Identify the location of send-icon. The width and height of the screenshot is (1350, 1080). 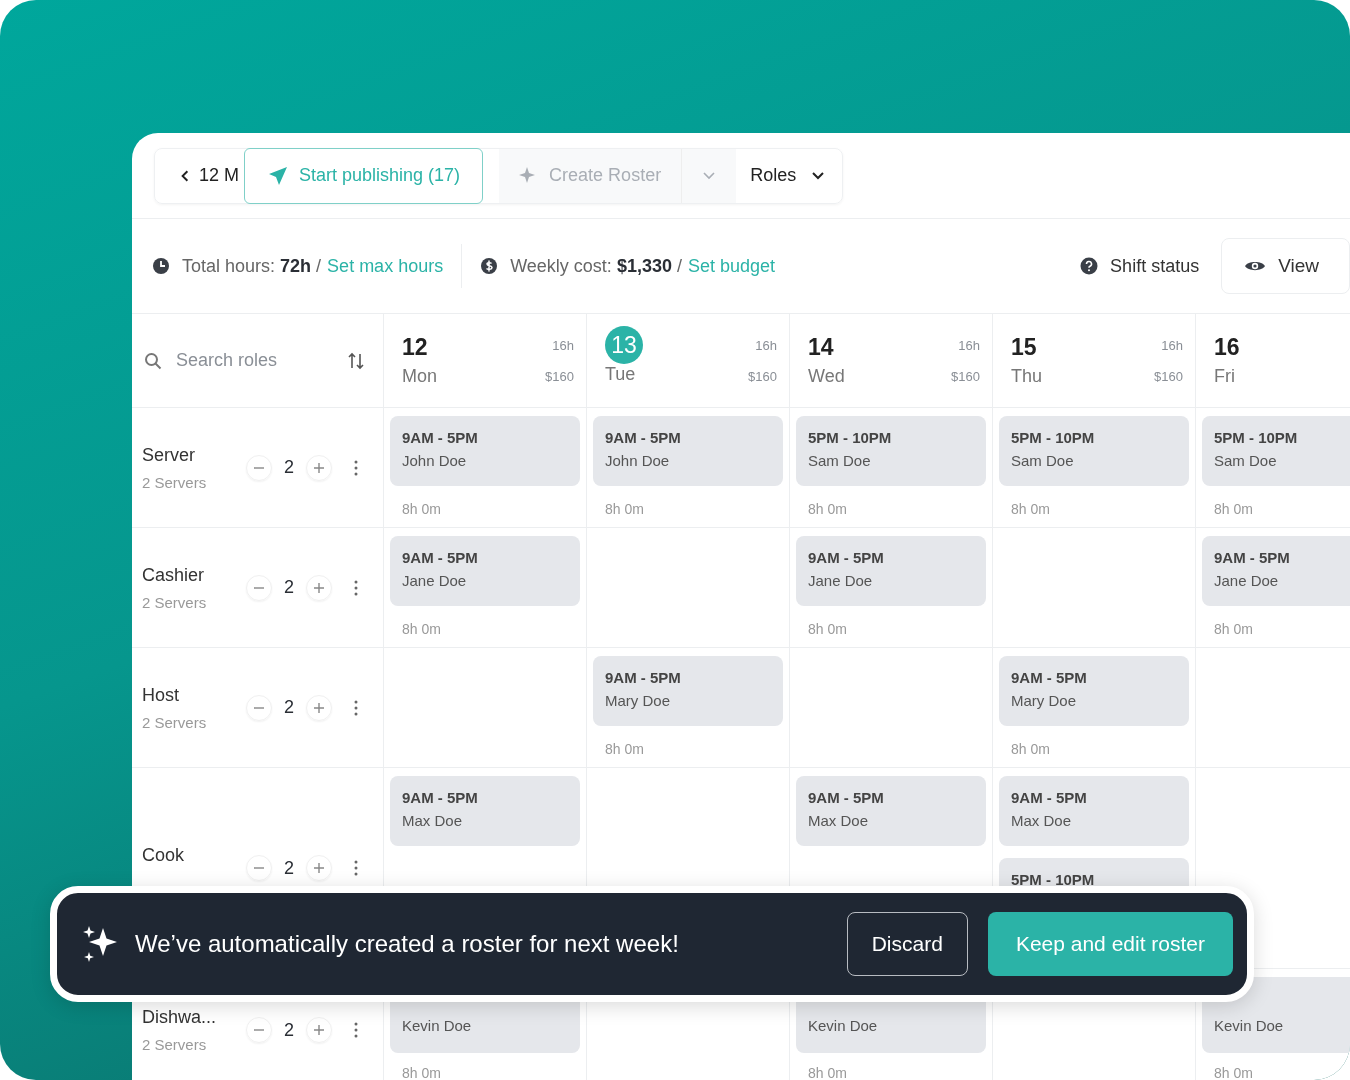
(278, 175).